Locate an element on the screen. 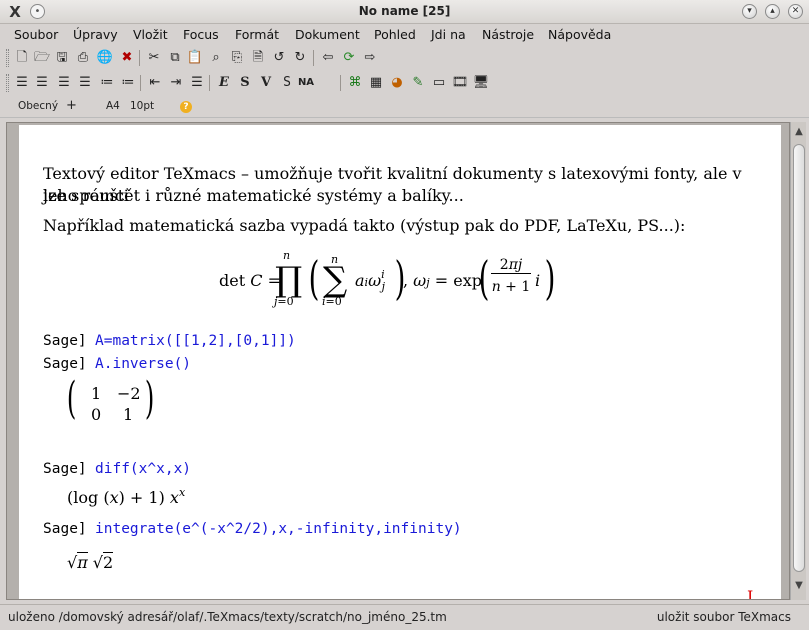  add-style-icon: + is located at coordinates (71, 105).